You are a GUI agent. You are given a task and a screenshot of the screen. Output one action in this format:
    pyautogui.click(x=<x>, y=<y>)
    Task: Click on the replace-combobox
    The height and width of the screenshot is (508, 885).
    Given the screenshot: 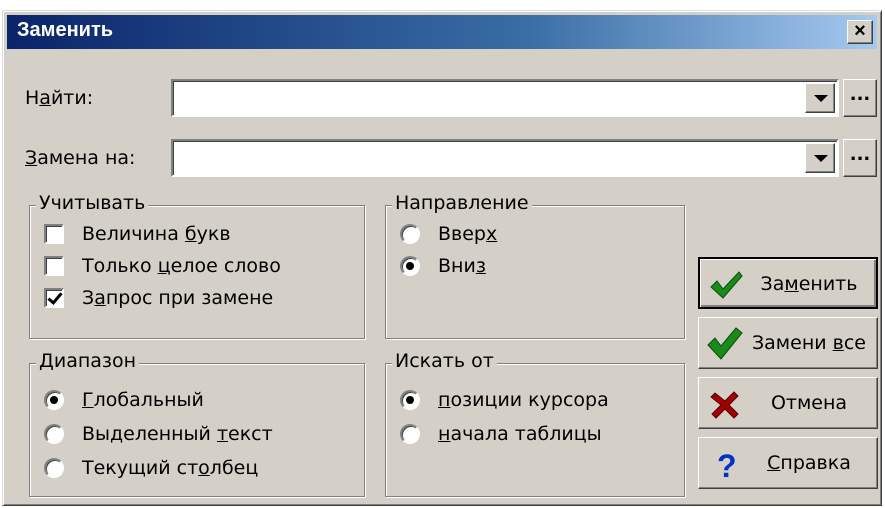 What is the action you would take?
    pyautogui.click(x=505, y=158)
    